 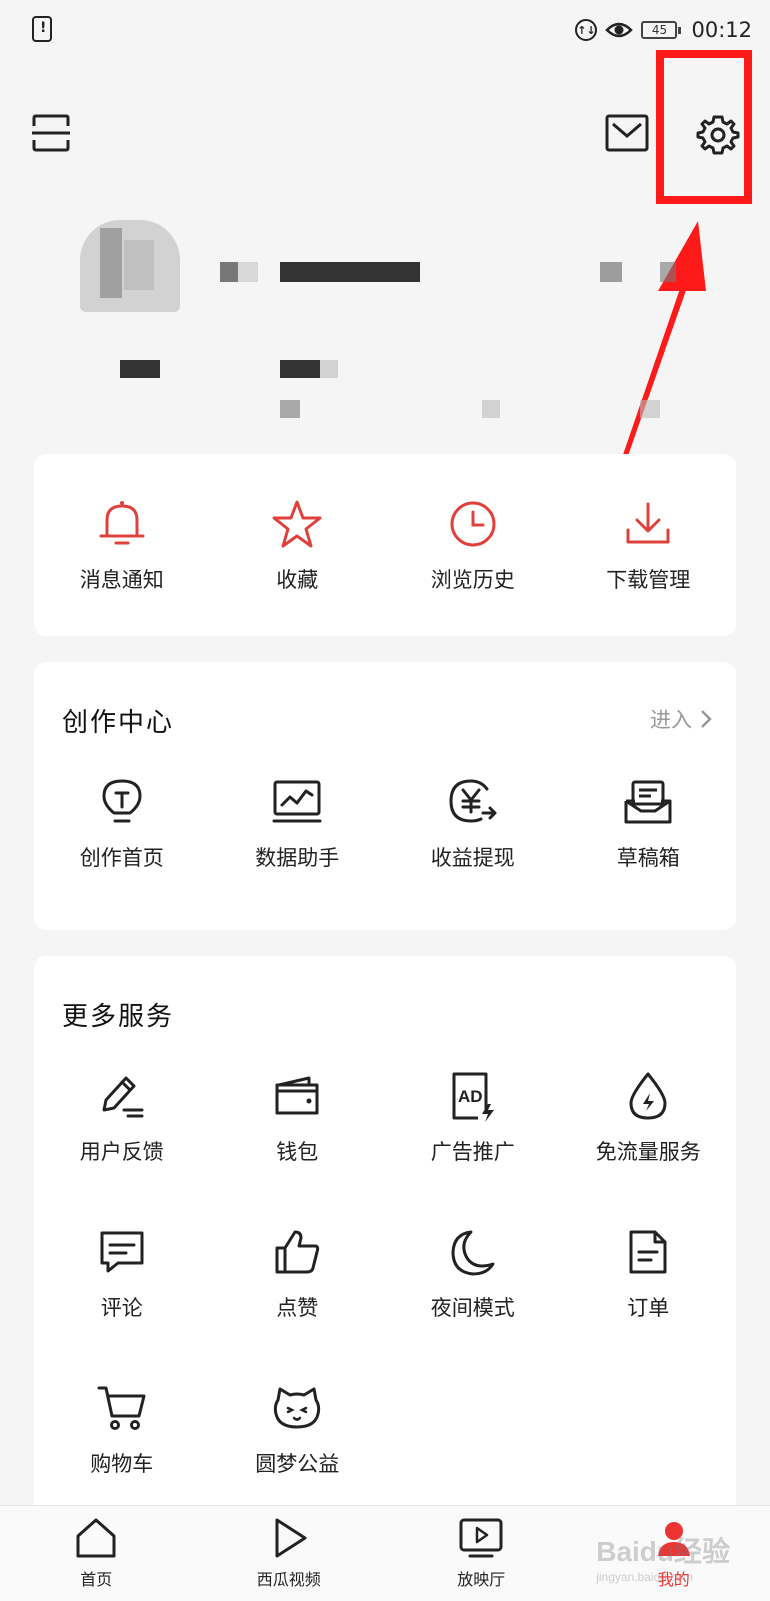 I want to click on section-title: 创作中心, so click(x=118, y=720).